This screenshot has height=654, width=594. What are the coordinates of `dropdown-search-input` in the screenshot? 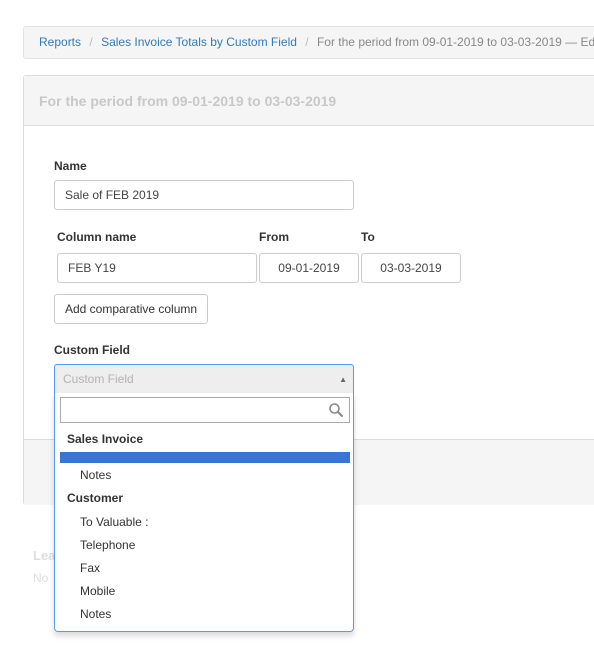 It's located at (205, 410).